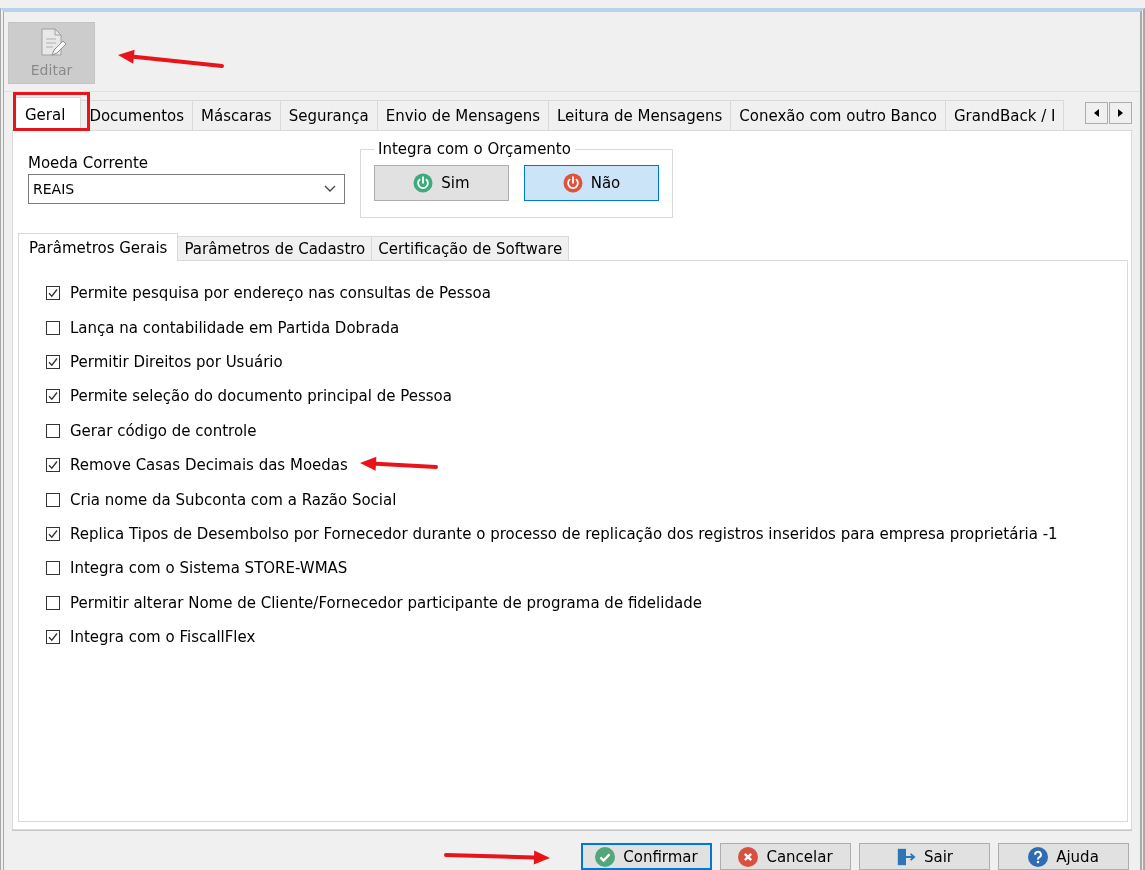  What do you see at coordinates (605, 856) in the screenshot?
I see `check-circle-icon` at bounding box center [605, 856].